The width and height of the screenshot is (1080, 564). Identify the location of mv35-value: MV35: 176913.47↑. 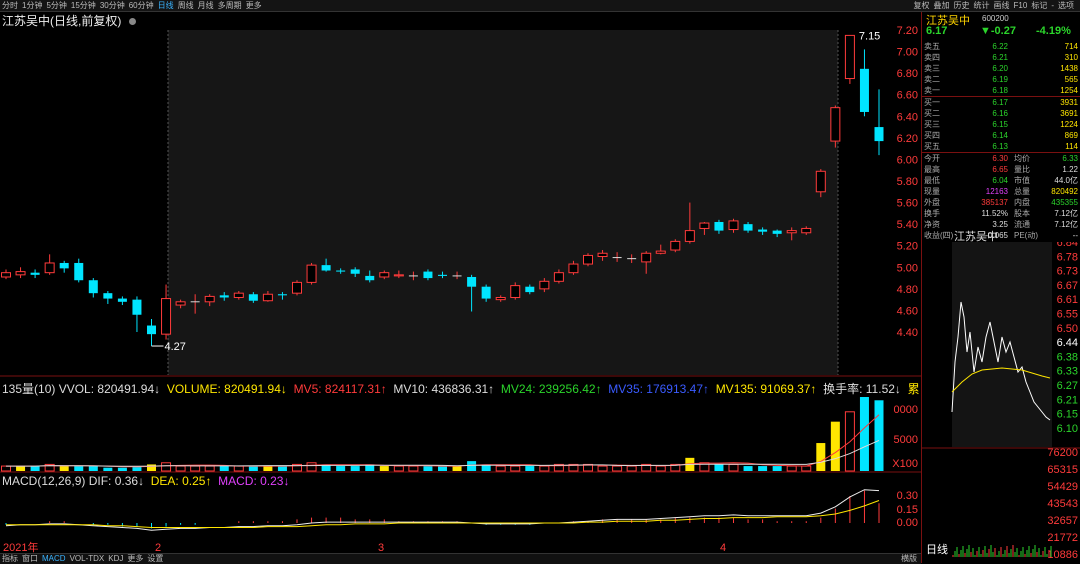
(659, 389).